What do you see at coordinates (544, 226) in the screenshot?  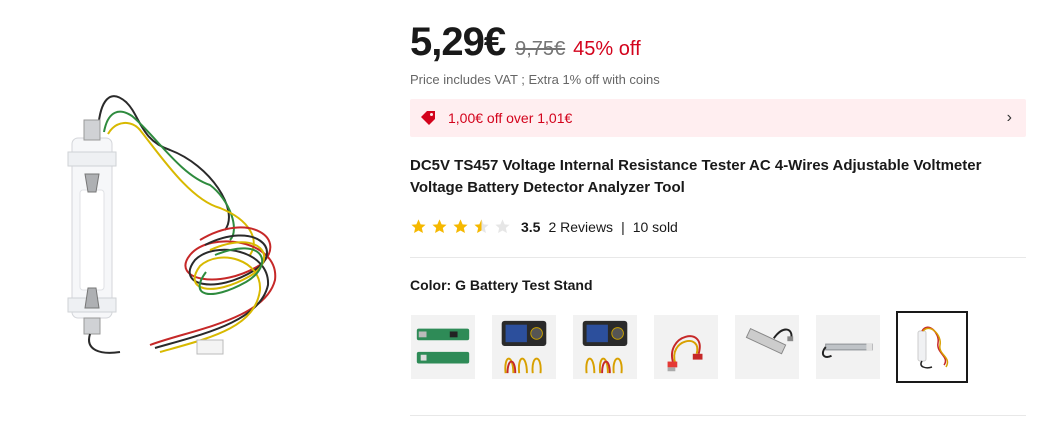 I see `rating-row: 3.5 2 Reviews | 10 sold` at bounding box center [544, 226].